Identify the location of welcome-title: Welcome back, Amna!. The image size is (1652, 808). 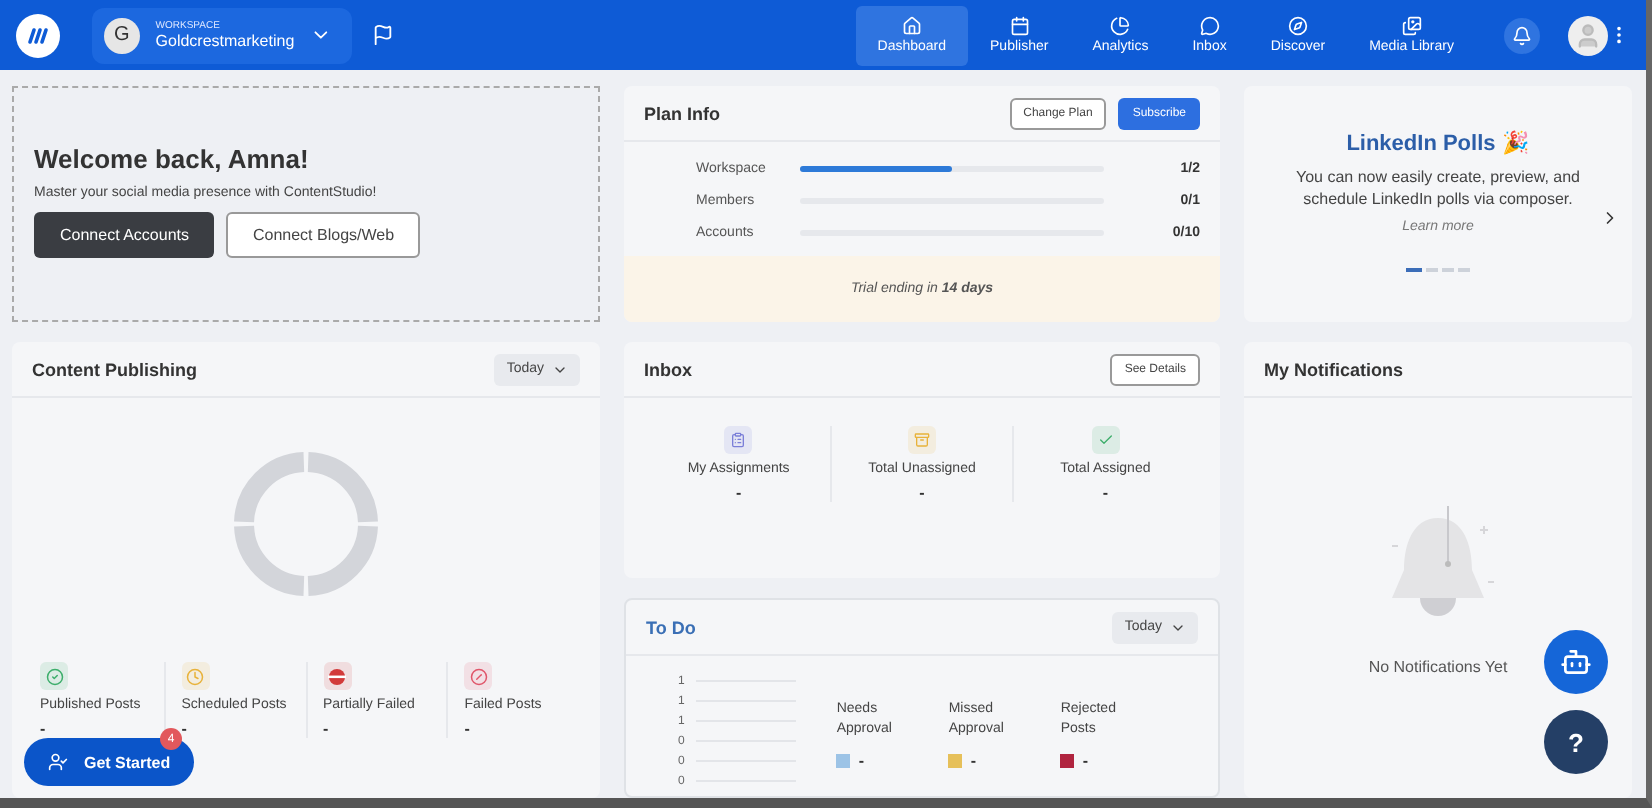
(172, 159).